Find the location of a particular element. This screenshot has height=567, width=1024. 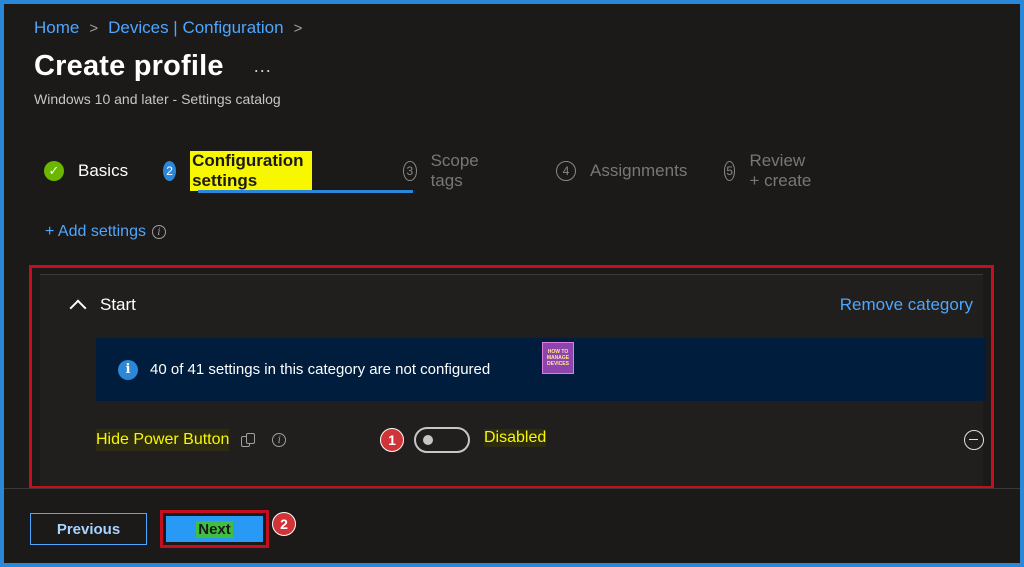

page-subtitle: Windows 10 and later - Settings catalog is located at coordinates (157, 99).